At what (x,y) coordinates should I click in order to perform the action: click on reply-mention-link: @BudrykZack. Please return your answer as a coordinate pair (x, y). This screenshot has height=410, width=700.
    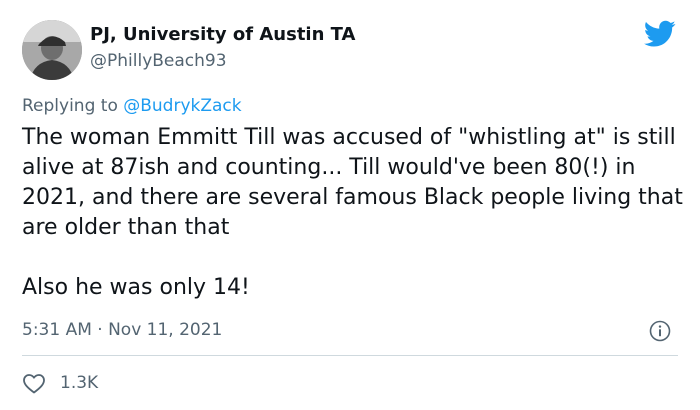
    Looking at the image, I should click on (182, 106).